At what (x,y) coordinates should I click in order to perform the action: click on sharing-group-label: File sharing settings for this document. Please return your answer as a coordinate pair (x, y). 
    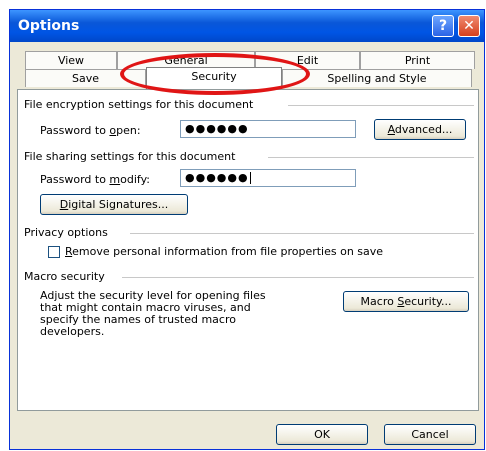
    Looking at the image, I should click on (130, 156).